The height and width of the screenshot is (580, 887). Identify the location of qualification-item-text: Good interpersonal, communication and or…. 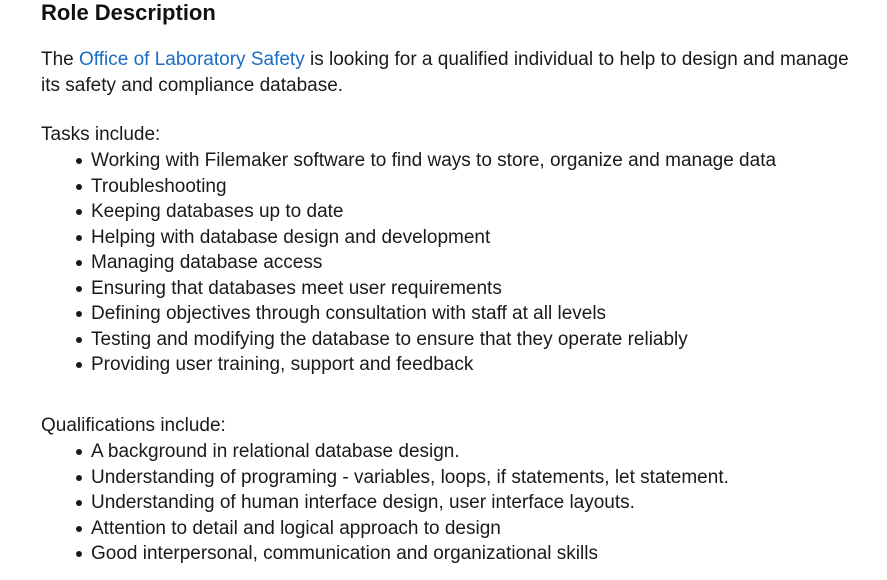
(344, 553).